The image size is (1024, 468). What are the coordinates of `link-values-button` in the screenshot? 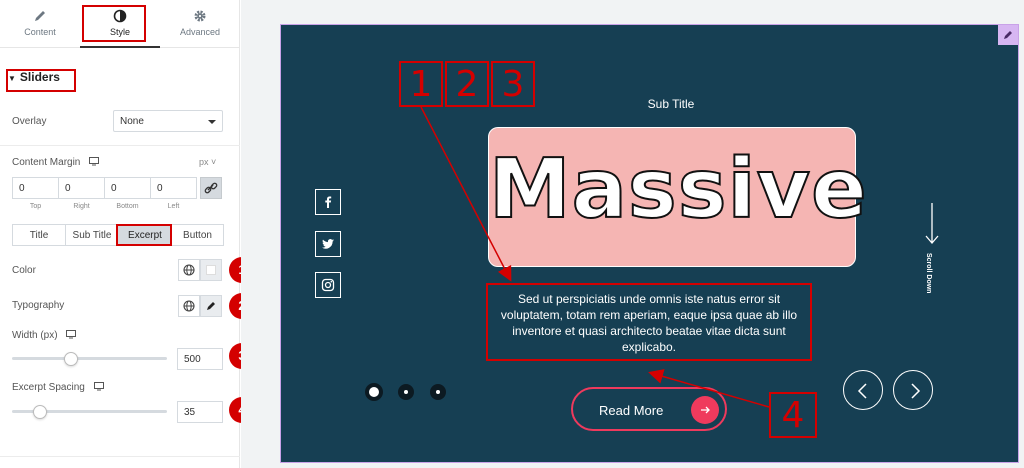 It's located at (211, 188).